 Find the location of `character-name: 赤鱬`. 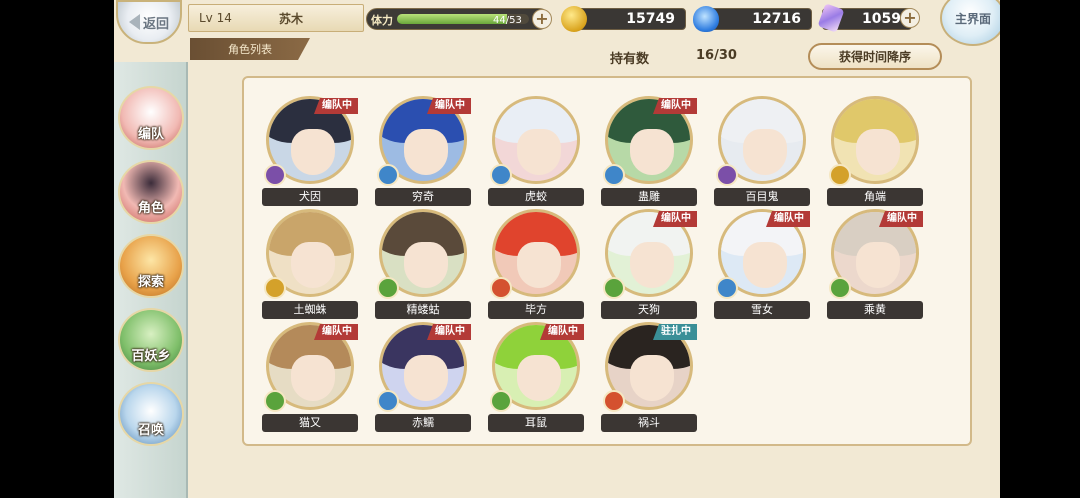

character-name: 赤鱬 is located at coordinates (423, 423).